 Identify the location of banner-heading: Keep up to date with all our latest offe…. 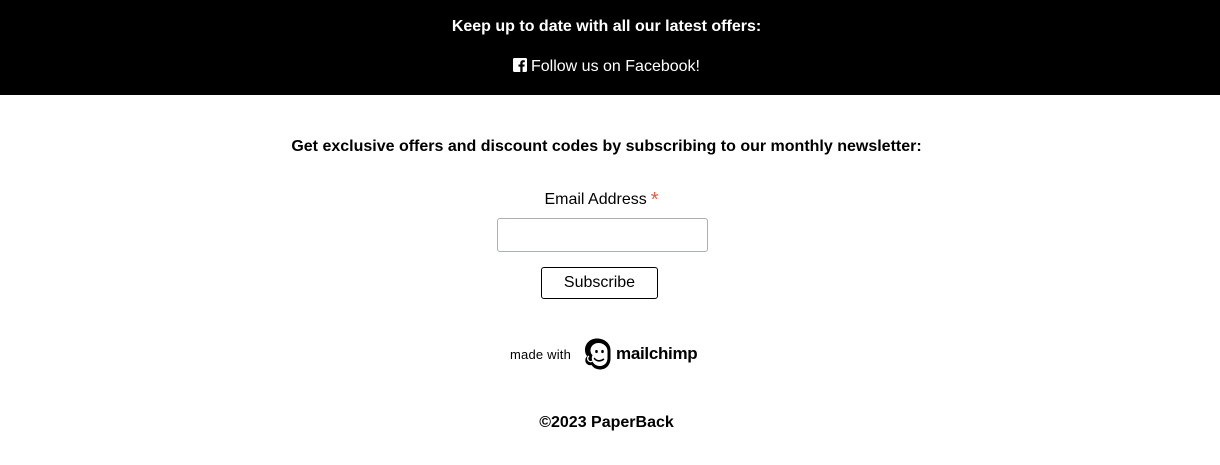
(606, 26).